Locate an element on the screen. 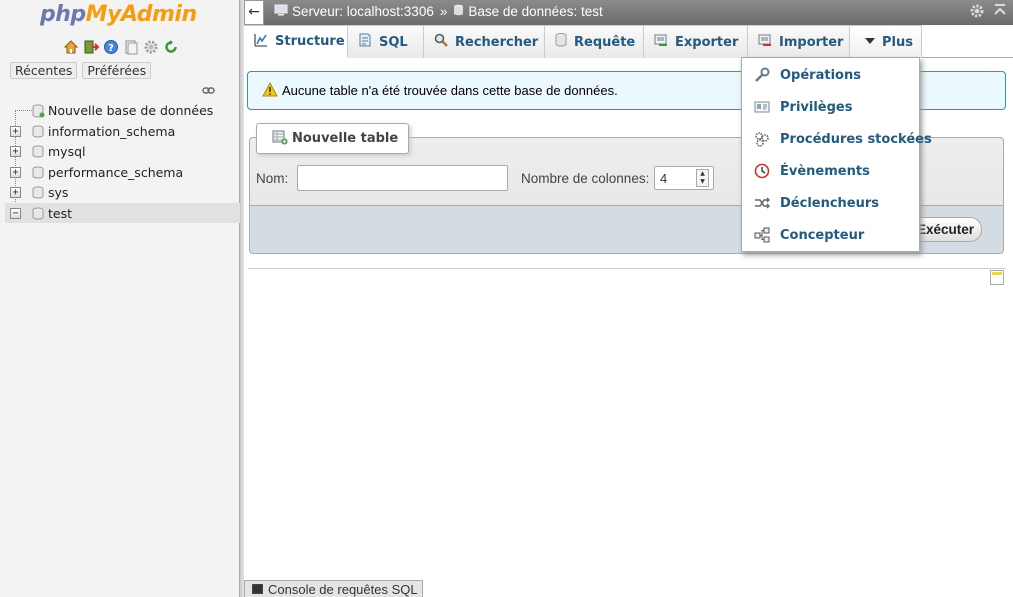 The height and width of the screenshot is (597, 1013). settings-icon is located at coordinates (151, 47).